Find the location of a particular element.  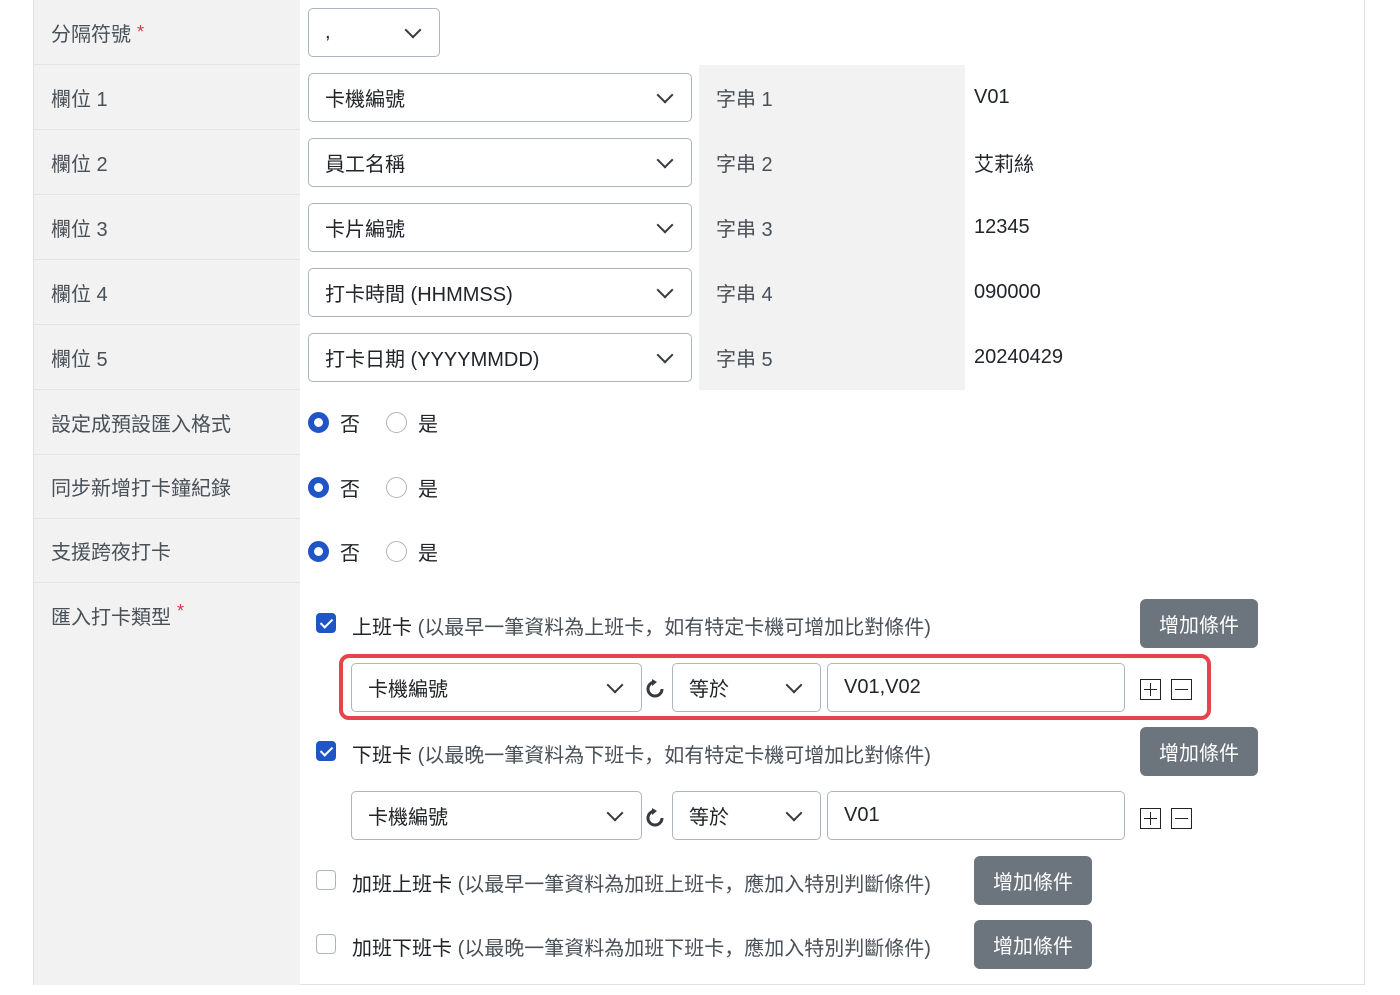

field-row-2: 欄位 2 員工名稱 字串 2 艾莉絲 is located at coordinates (699, 162).